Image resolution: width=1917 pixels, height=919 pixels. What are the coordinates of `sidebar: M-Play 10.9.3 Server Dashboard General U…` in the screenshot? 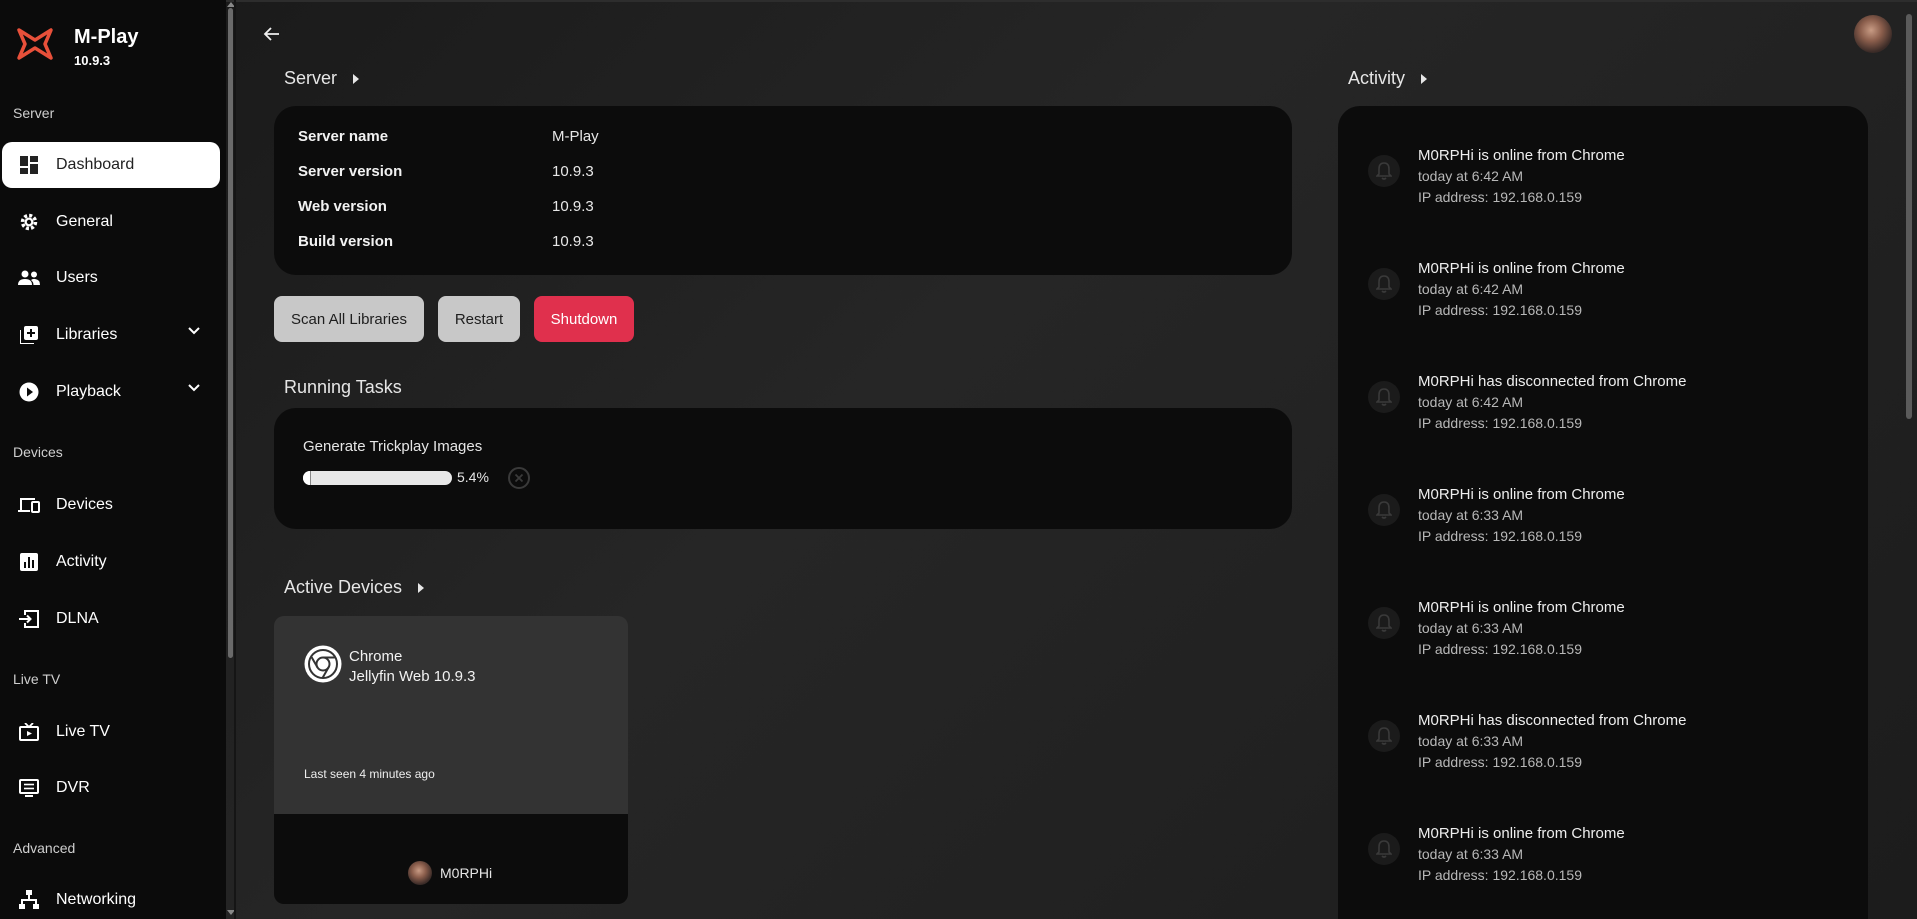 It's located at (113, 459).